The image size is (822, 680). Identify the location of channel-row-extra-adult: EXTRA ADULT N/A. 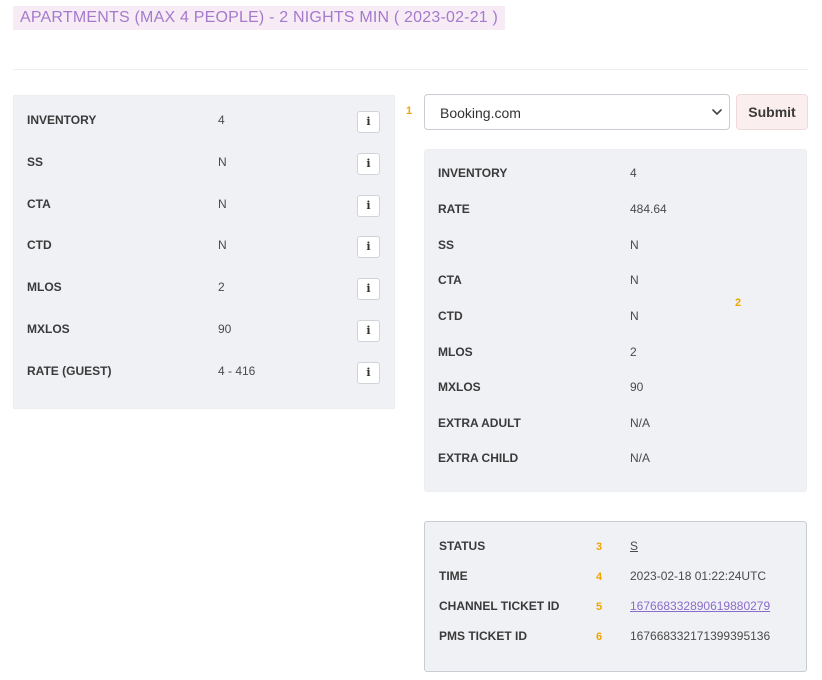
(615, 418).